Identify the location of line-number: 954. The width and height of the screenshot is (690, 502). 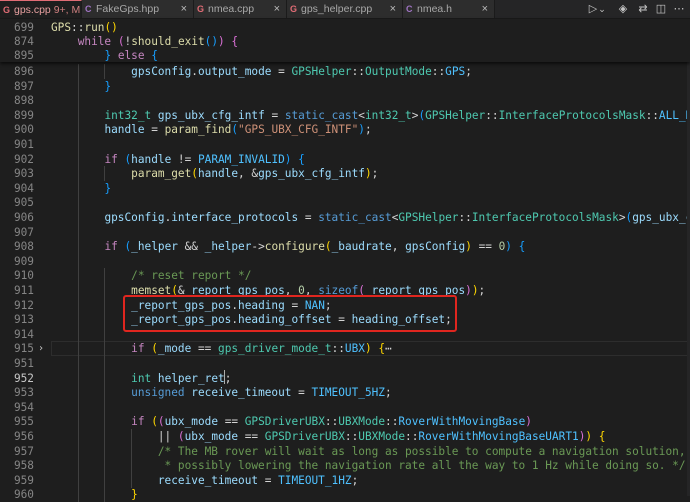
(23, 407).